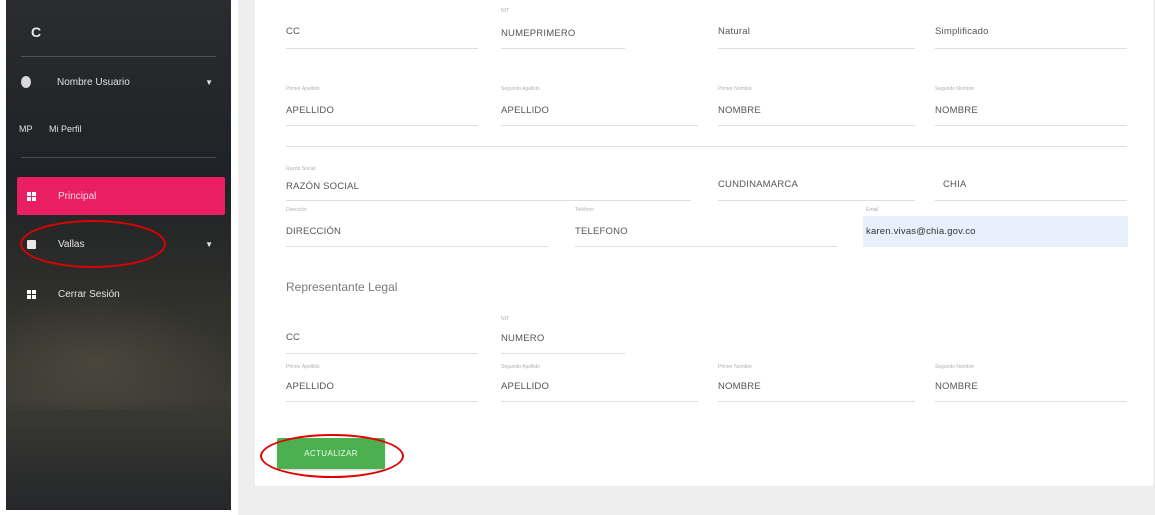 The width and height of the screenshot is (1155, 515). What do you see at coordinates (382, 34) in the screenshot?
I see `doc-type-select: CC` at bounding box center [382, 34].